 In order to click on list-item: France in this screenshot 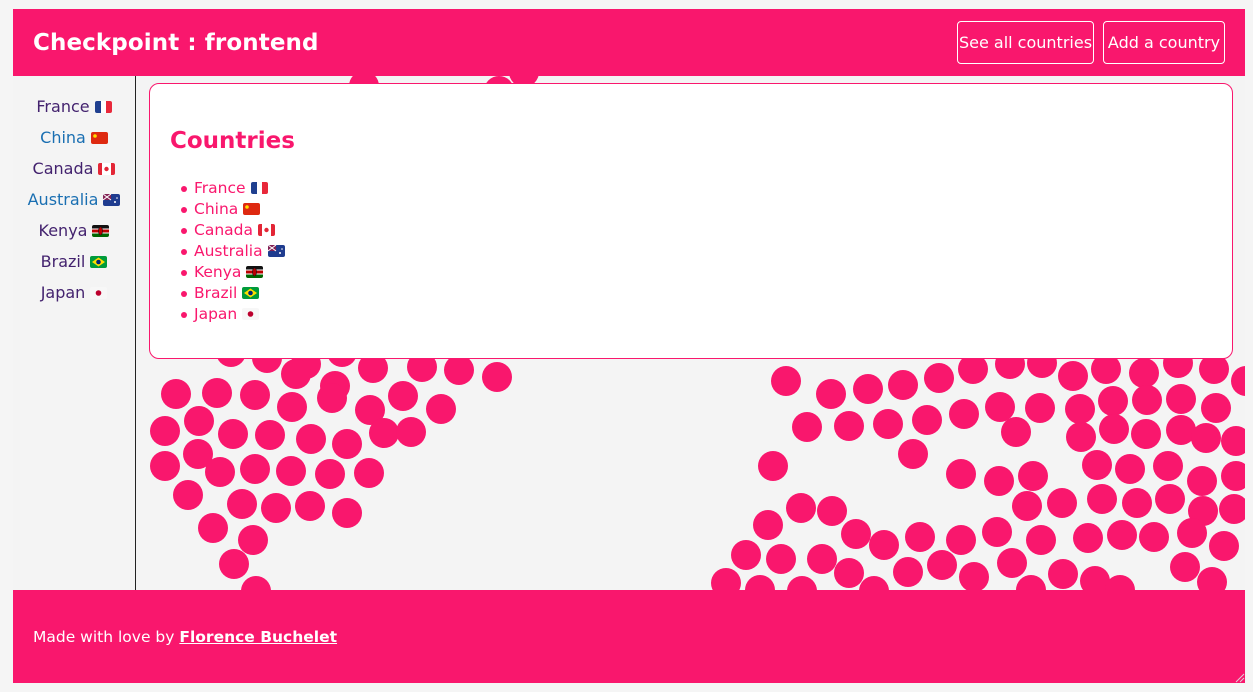, I will do `click(233, 188)`.